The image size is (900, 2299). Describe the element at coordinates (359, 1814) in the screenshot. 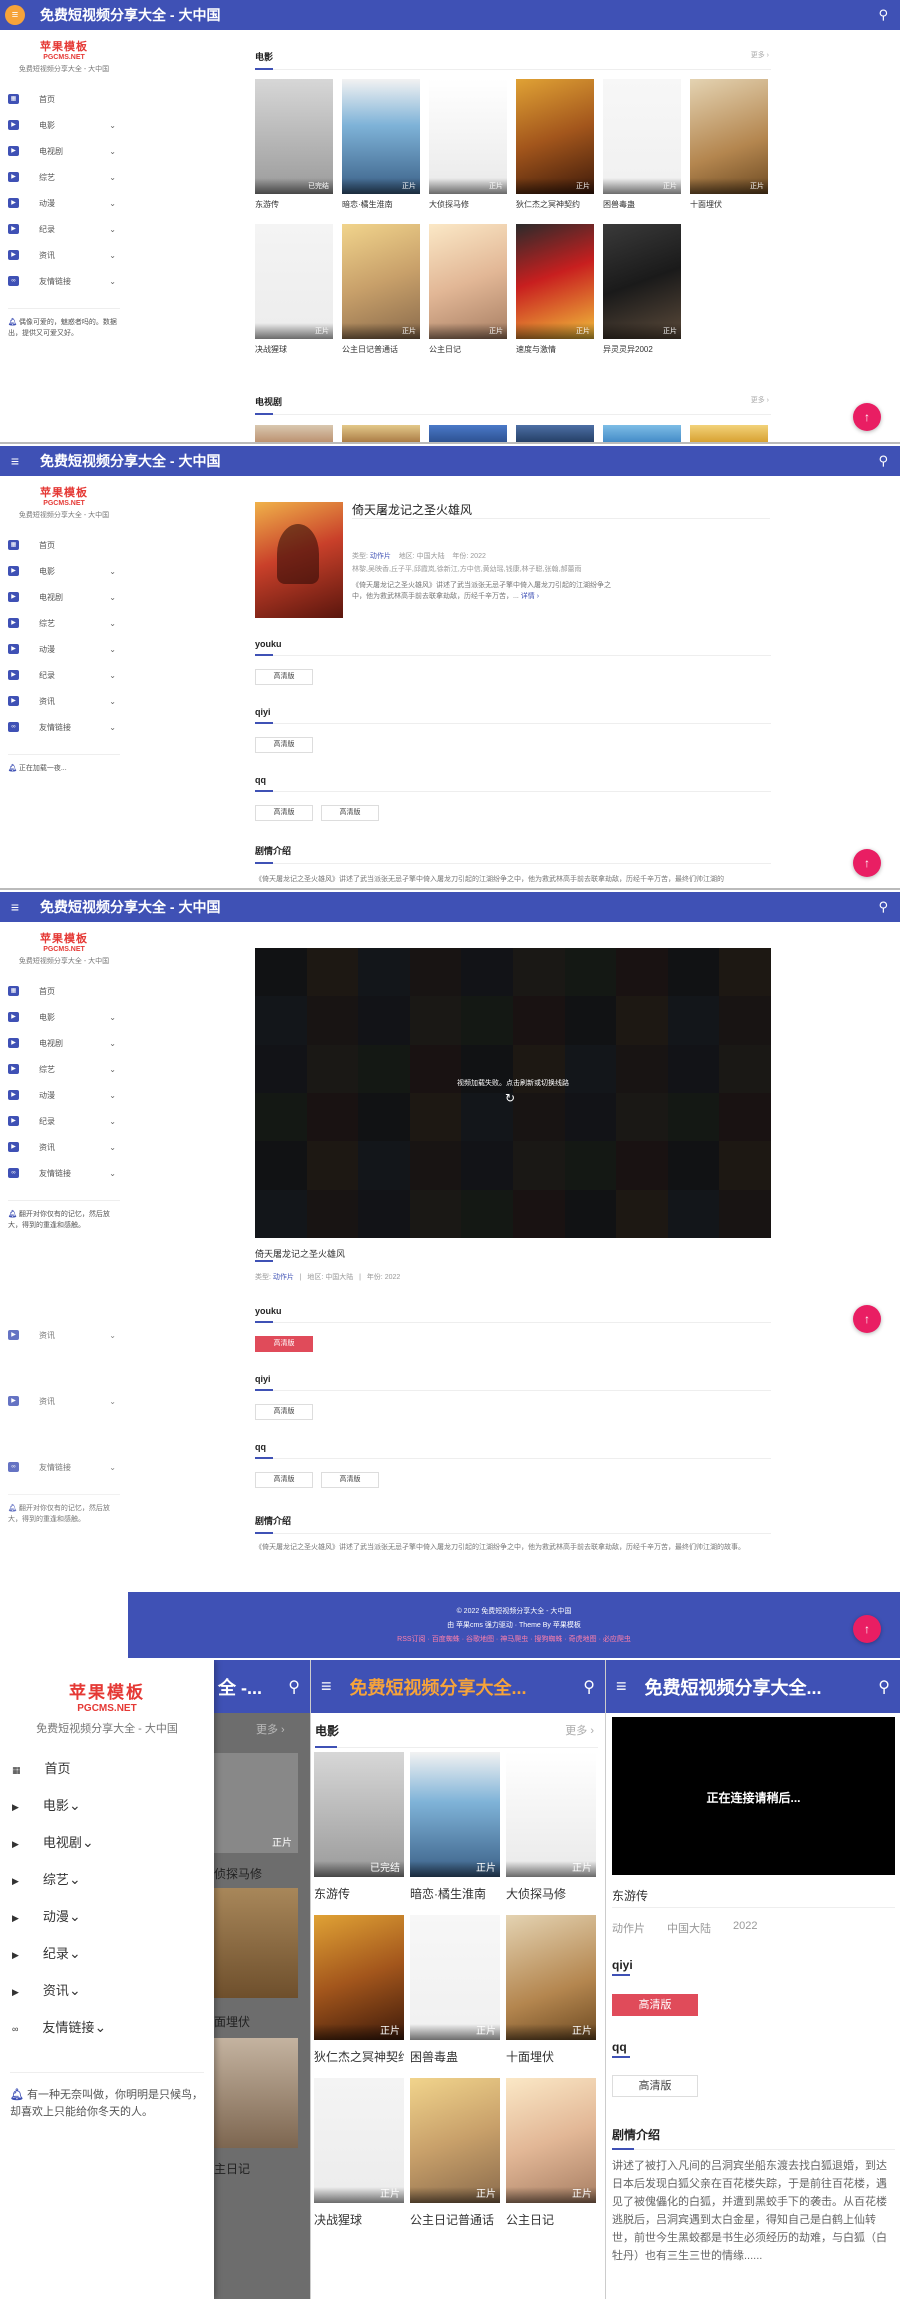

I see `poster-thumbnail: 已完结` at that location.